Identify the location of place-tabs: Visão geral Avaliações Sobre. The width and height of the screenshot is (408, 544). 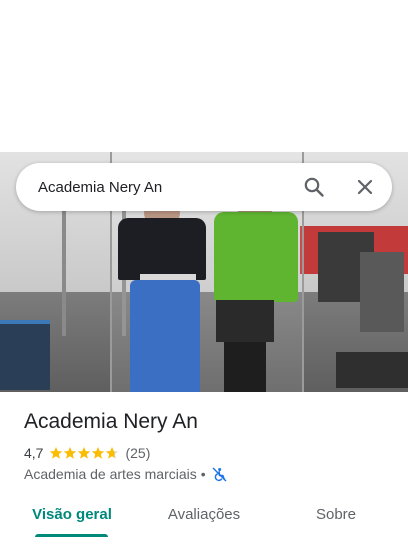
(204, 520).